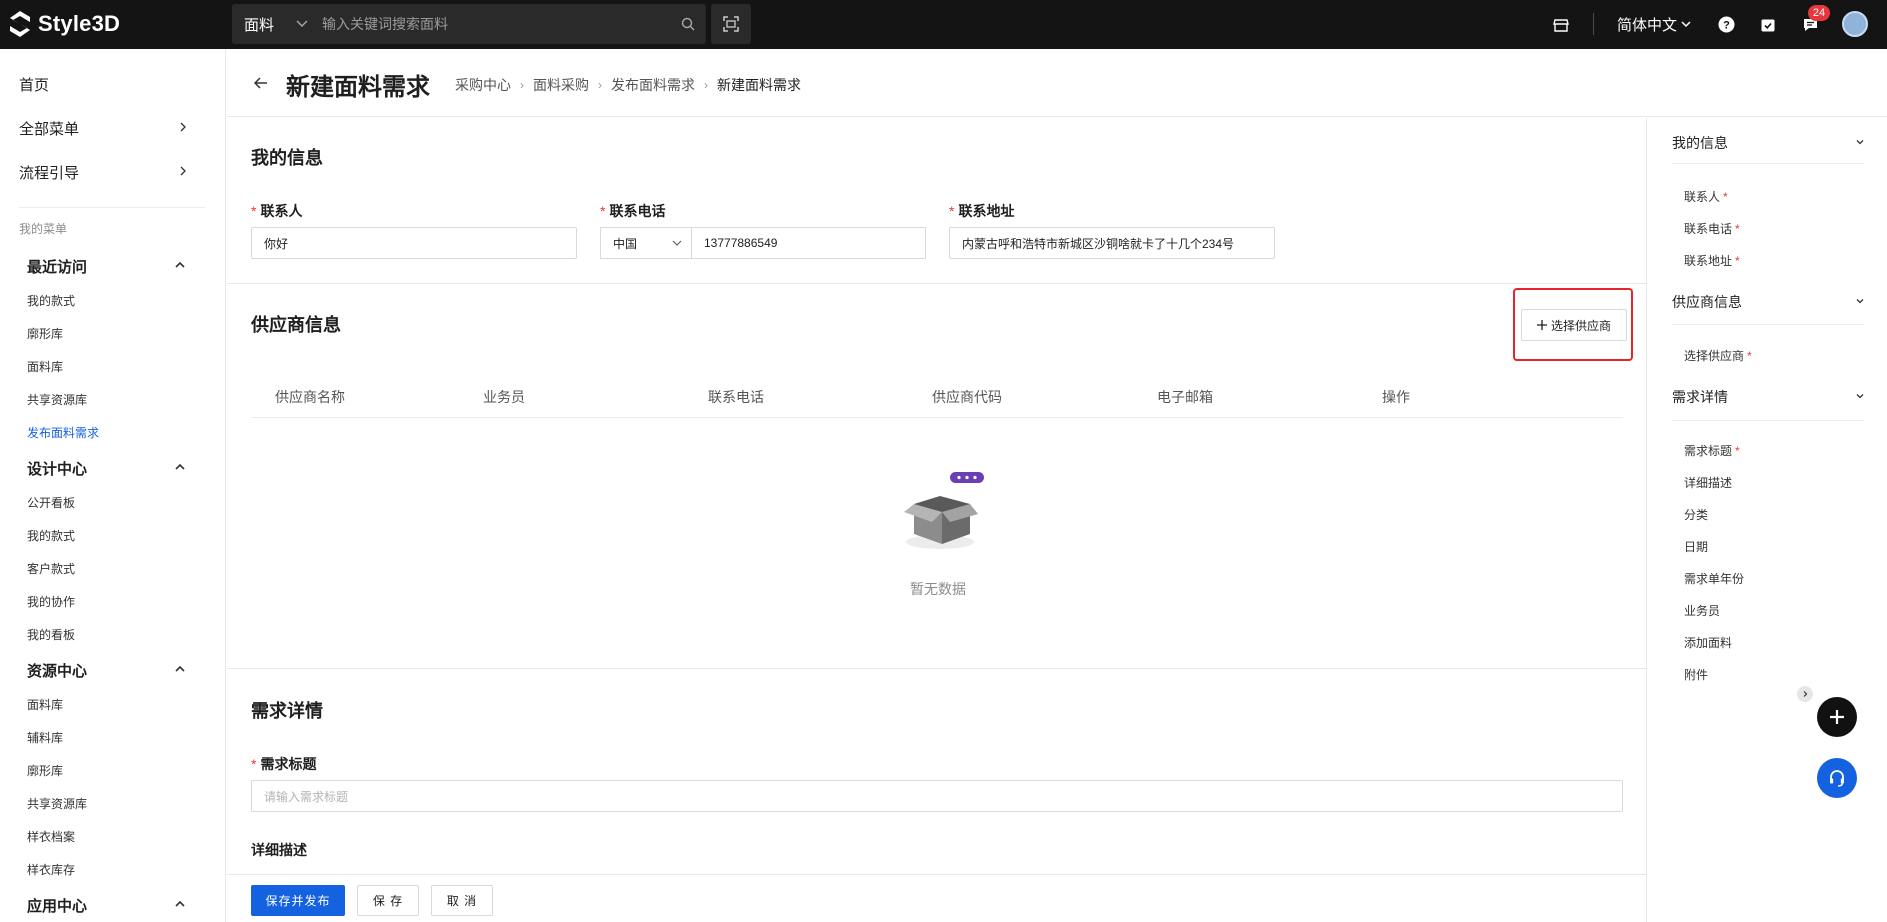 This screenshot has height=922, width=1887. Describe the element at coordinates (414, 243) in the screenshot. I see `contact-input: 你好` at that location.